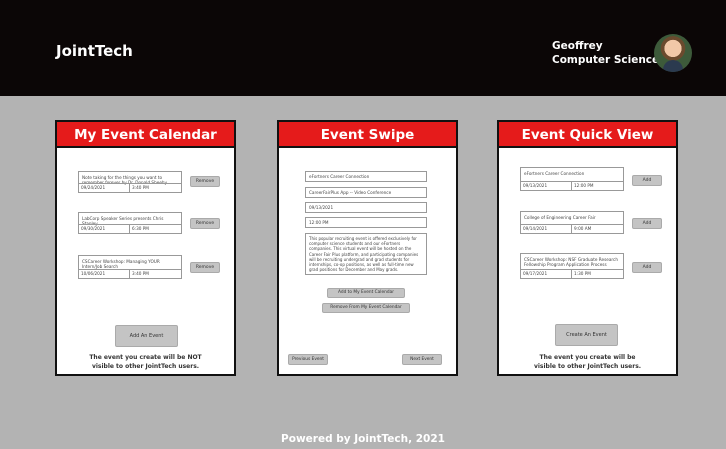 This screenshot has width=726, height=449. I want to click on panel-title: Event Quick View, so click(587, 135).